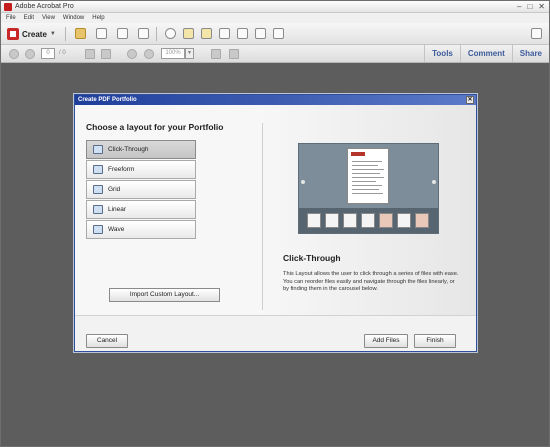 Image resolution: width=550 pixels, height=447 pixels. I want to click on menu-edit: Edit, so click(29, 18).